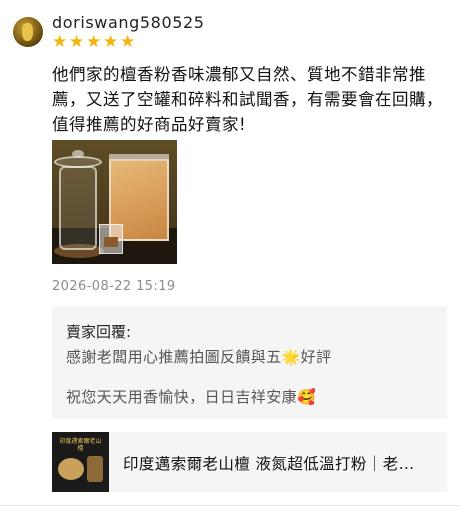  What do you see at coordinates (99, 332) in the screenshot?
I see `seller-reply-title: 賣家回覆:` at bounding box center [99, 332].